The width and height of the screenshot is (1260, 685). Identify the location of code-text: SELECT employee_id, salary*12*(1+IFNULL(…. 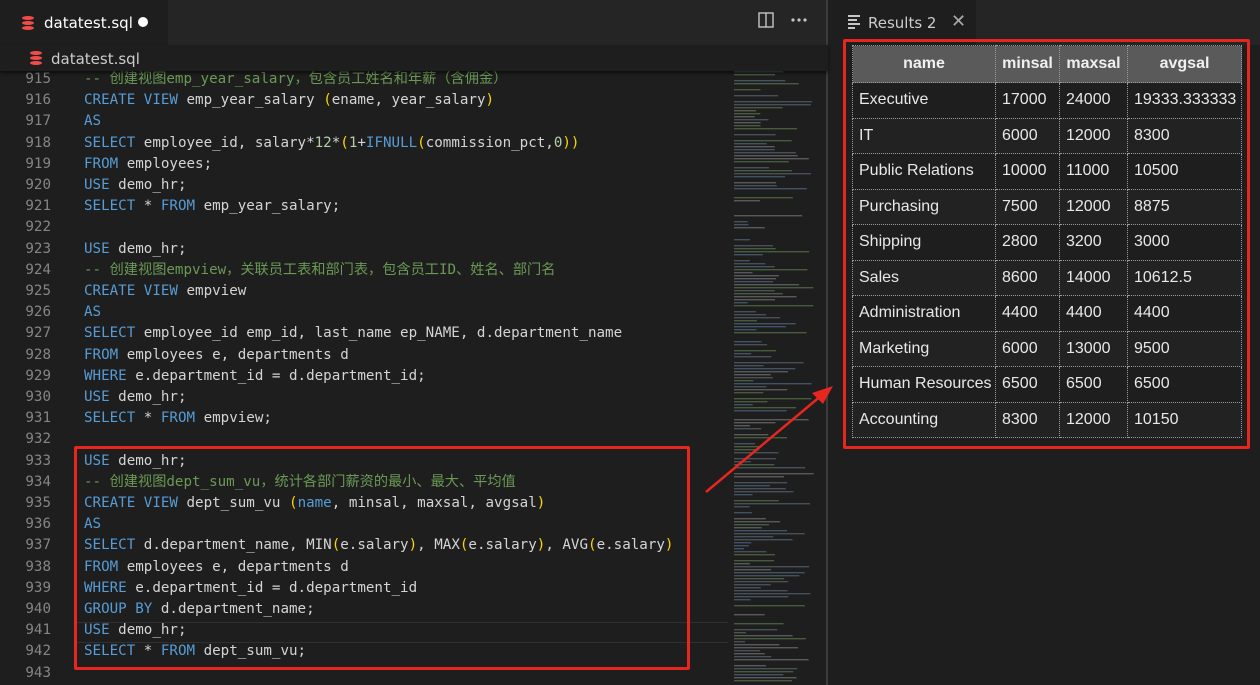
(332, 142).